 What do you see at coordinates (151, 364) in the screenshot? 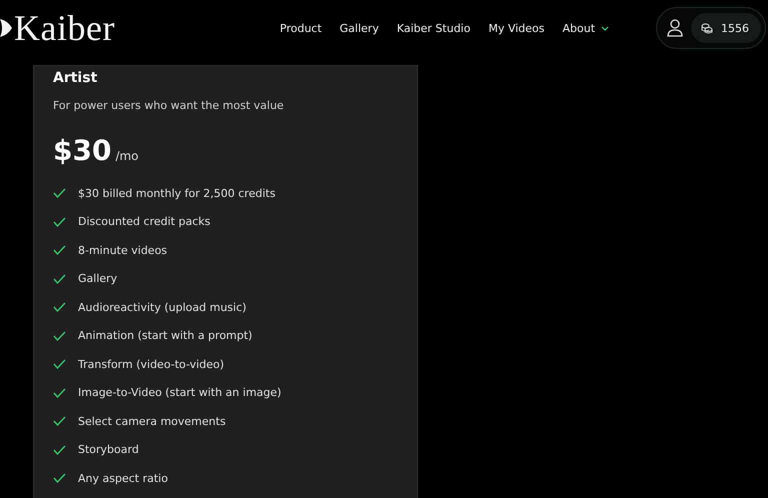
I see `feature-text: Transform (video-to-video)` at bounding box center [151, 364].